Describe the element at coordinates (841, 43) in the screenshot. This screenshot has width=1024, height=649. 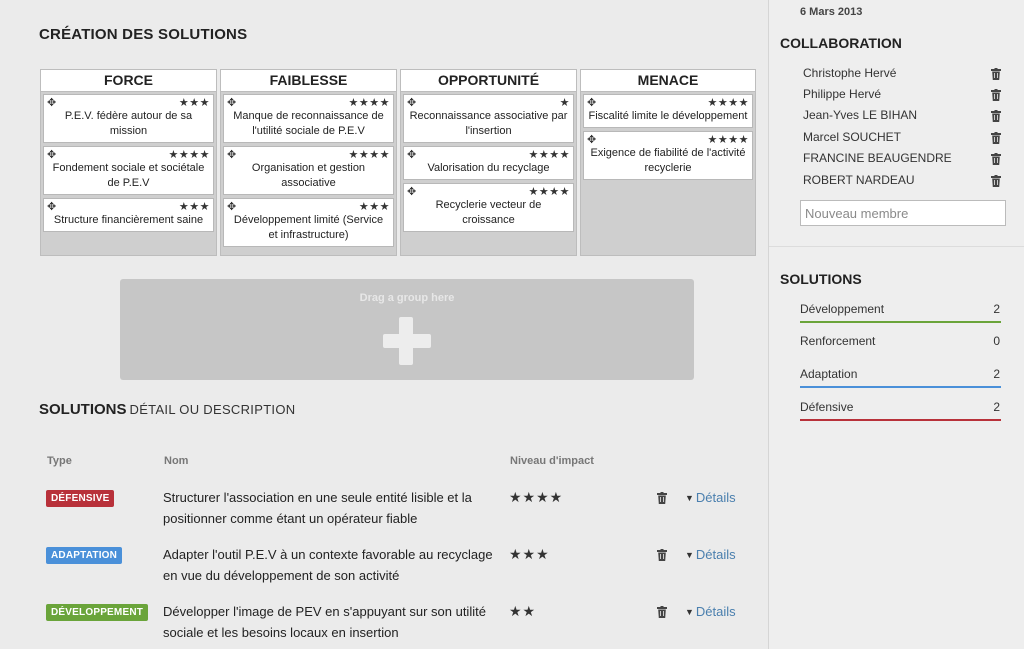
I see `collaboration-title: COLLABORATION` at that location.